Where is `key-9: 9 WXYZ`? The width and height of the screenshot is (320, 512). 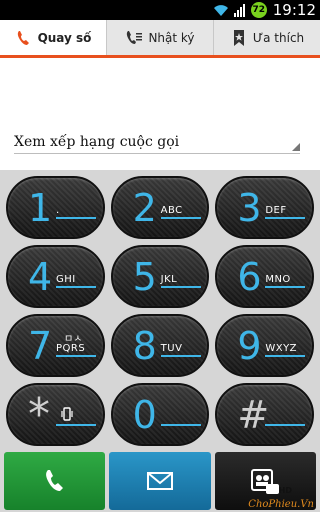 key-9: 9 WXYZ is located at coordinates (264, 345).